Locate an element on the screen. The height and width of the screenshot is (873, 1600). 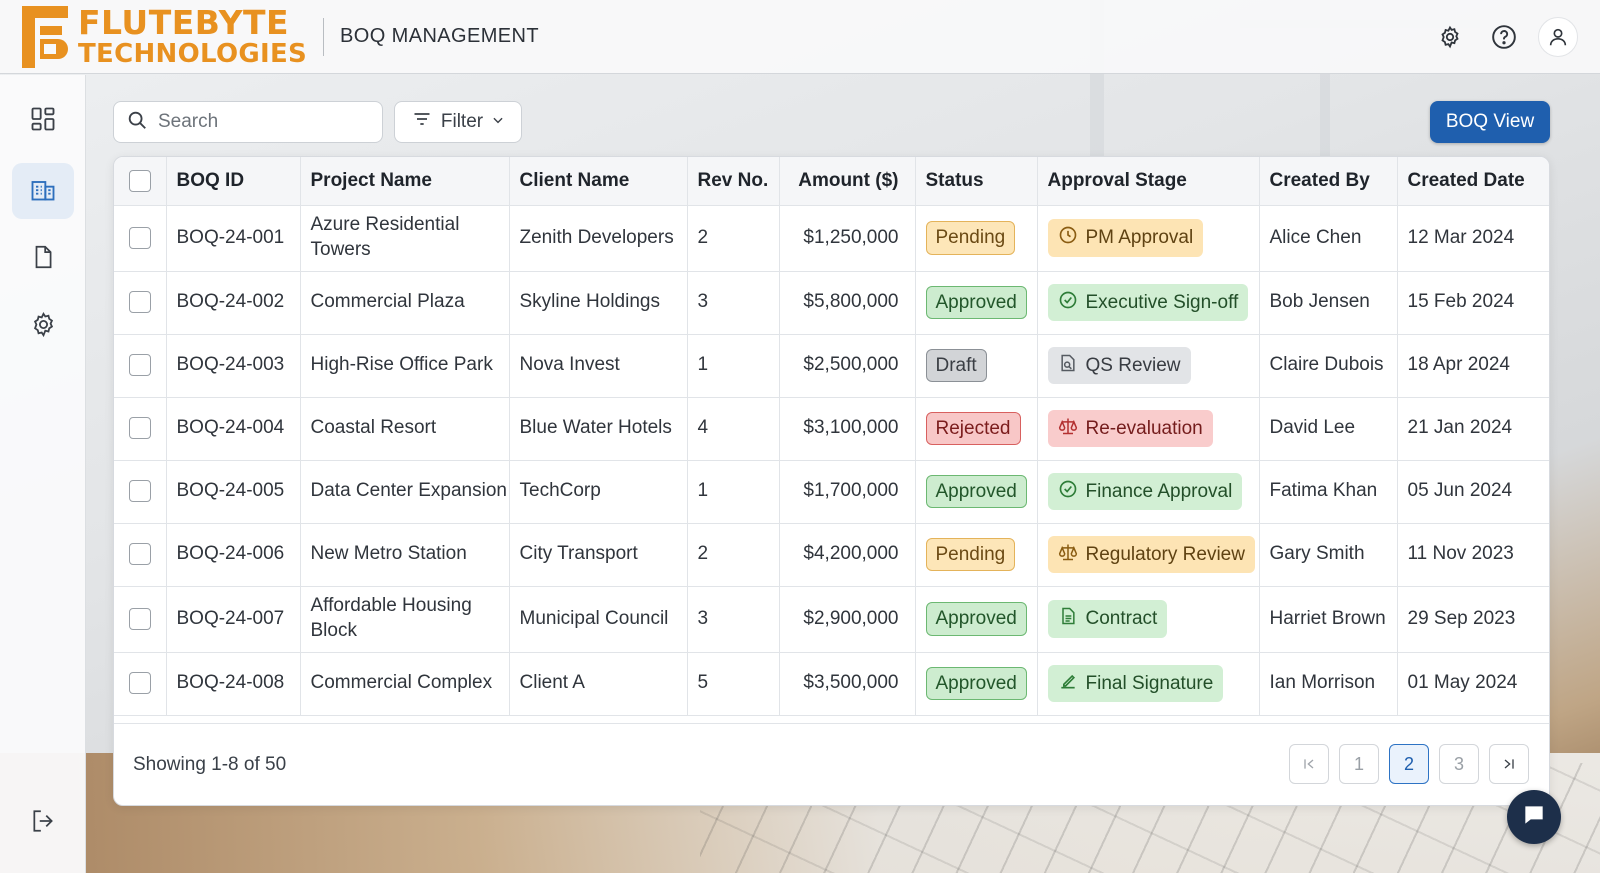
sidebar-item-boq is located at coordinates (43, 191).